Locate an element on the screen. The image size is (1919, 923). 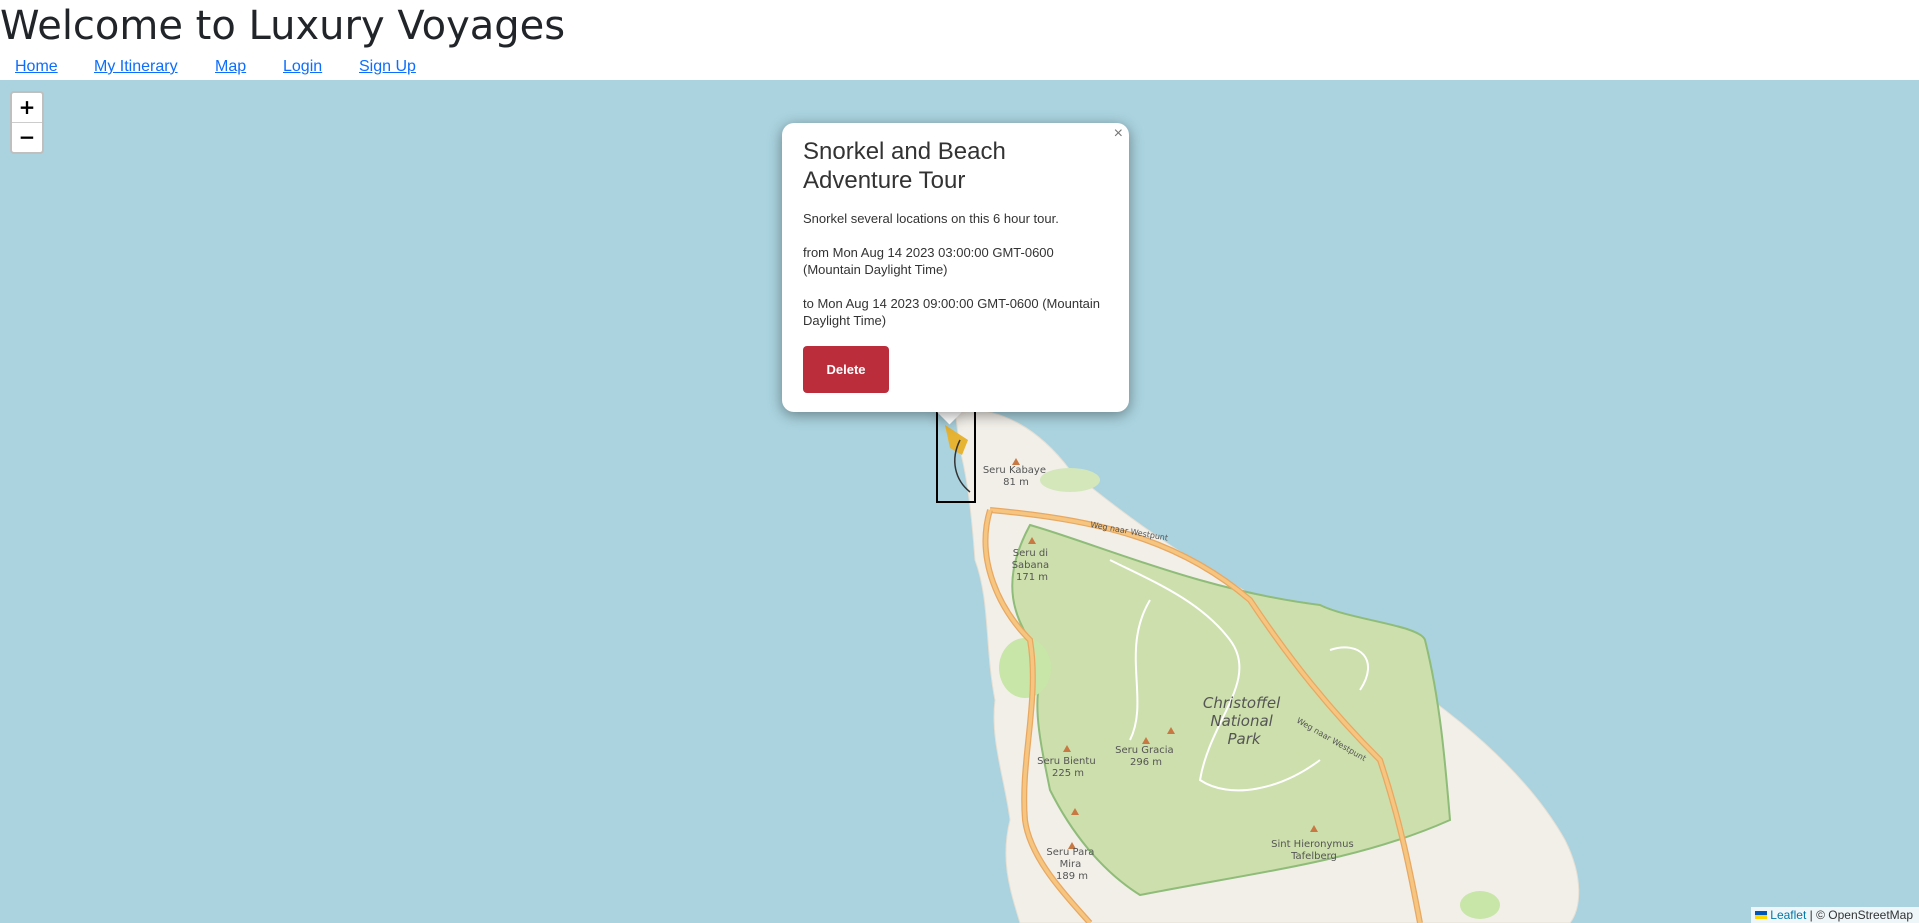
popup-close-button: × is located at coordinates (1118, 134).